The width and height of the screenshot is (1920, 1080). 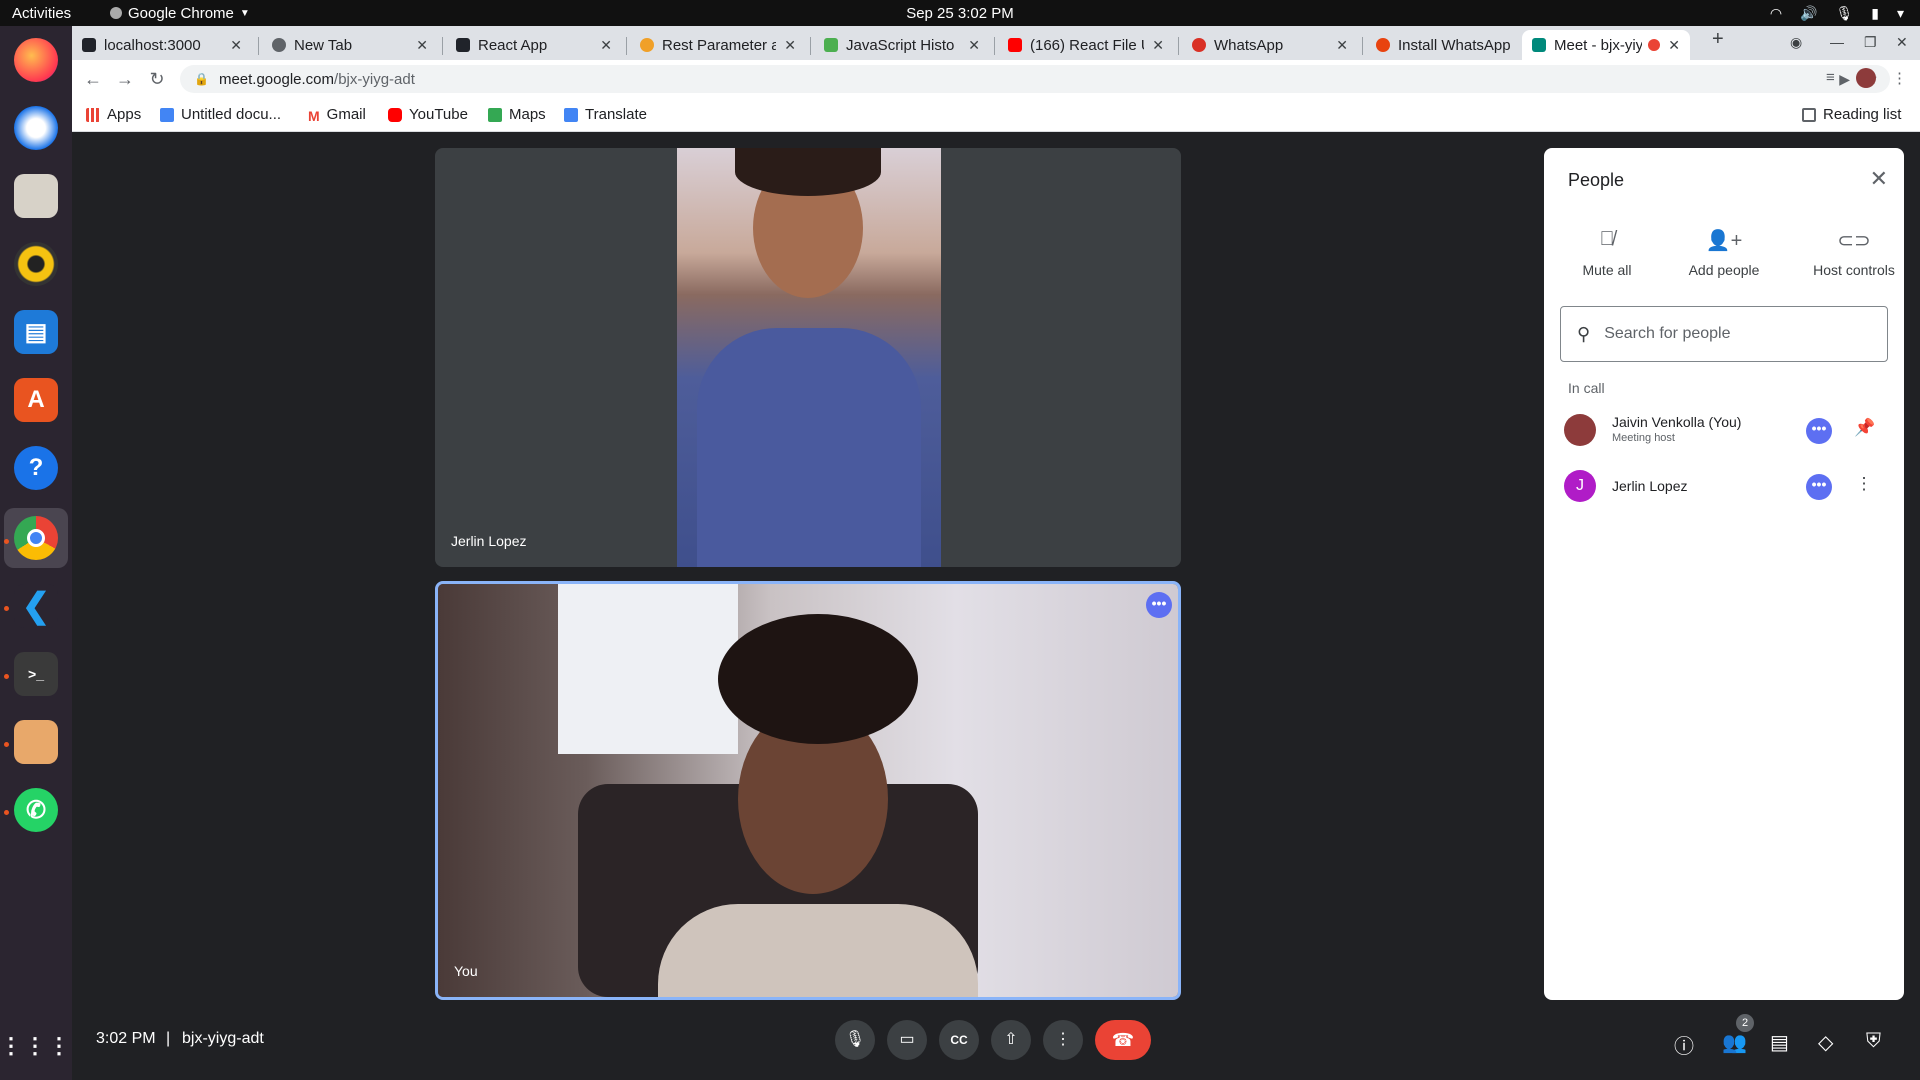 What do you see at coordinates (1684, 1044) in the screenshot?
I see `meeting-details-icon: ⓘ` at bounding box center [1684, 1044].